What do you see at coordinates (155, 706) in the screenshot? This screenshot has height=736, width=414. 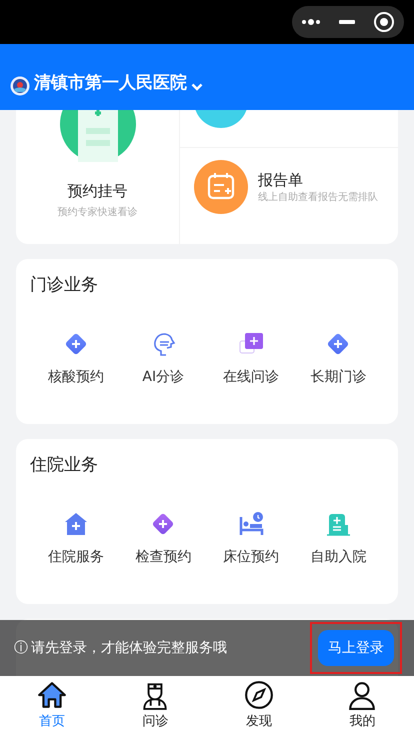 I see `tab-item: 问诊` at bounding box center [155, 706].